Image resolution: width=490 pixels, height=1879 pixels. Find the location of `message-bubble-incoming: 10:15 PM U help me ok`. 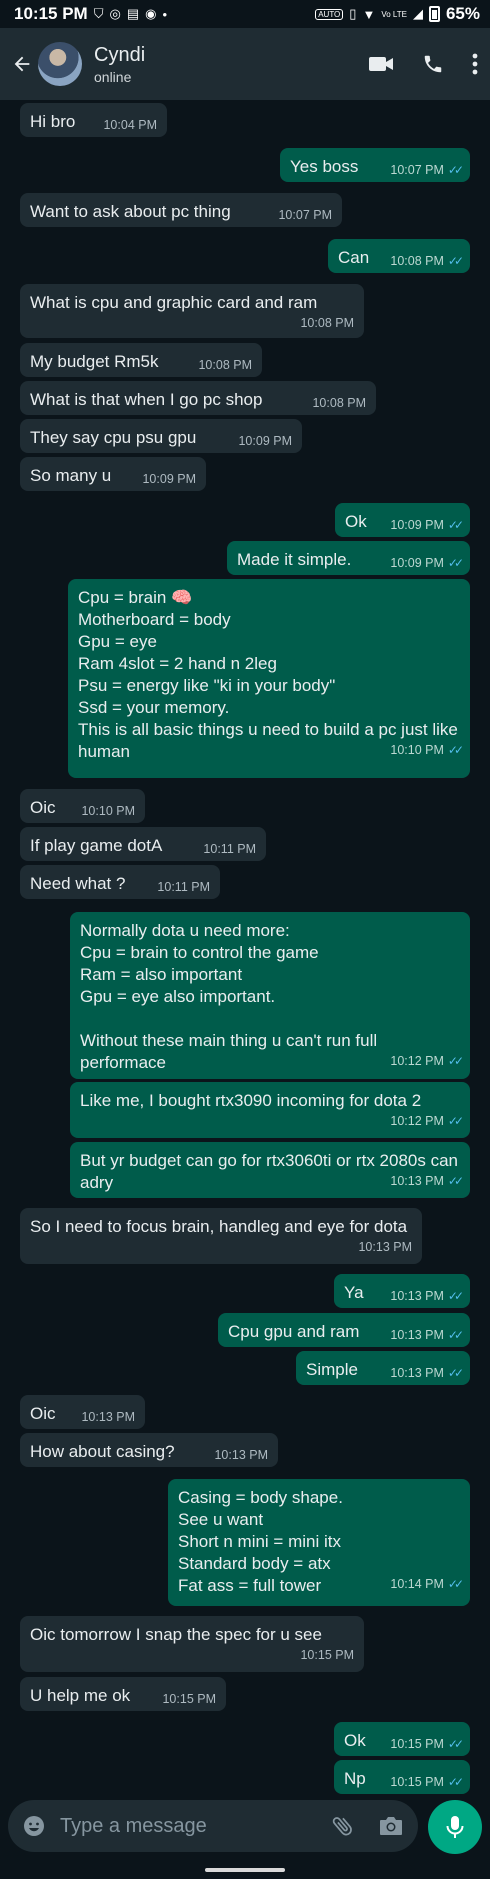

message-bubble-incoming: 10:15 PM U help me ok is located at coordinates (123, 1694).